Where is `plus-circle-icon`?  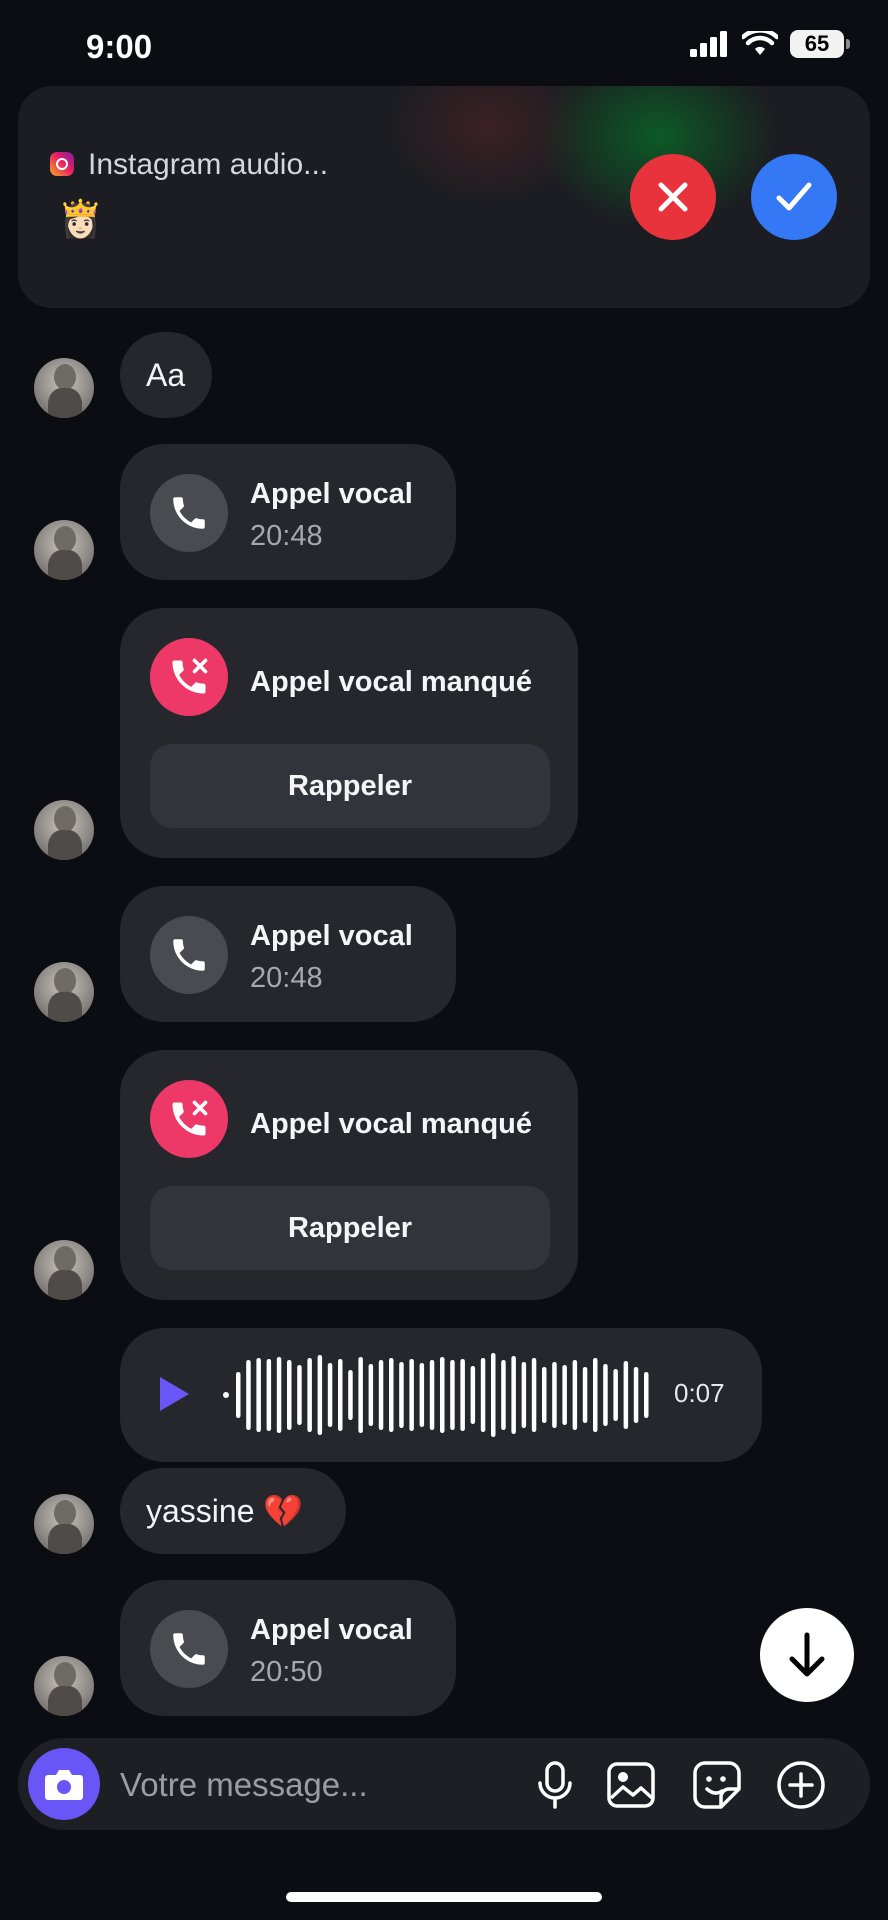
plus-circle-icon is located at coordinates (801, 1785).